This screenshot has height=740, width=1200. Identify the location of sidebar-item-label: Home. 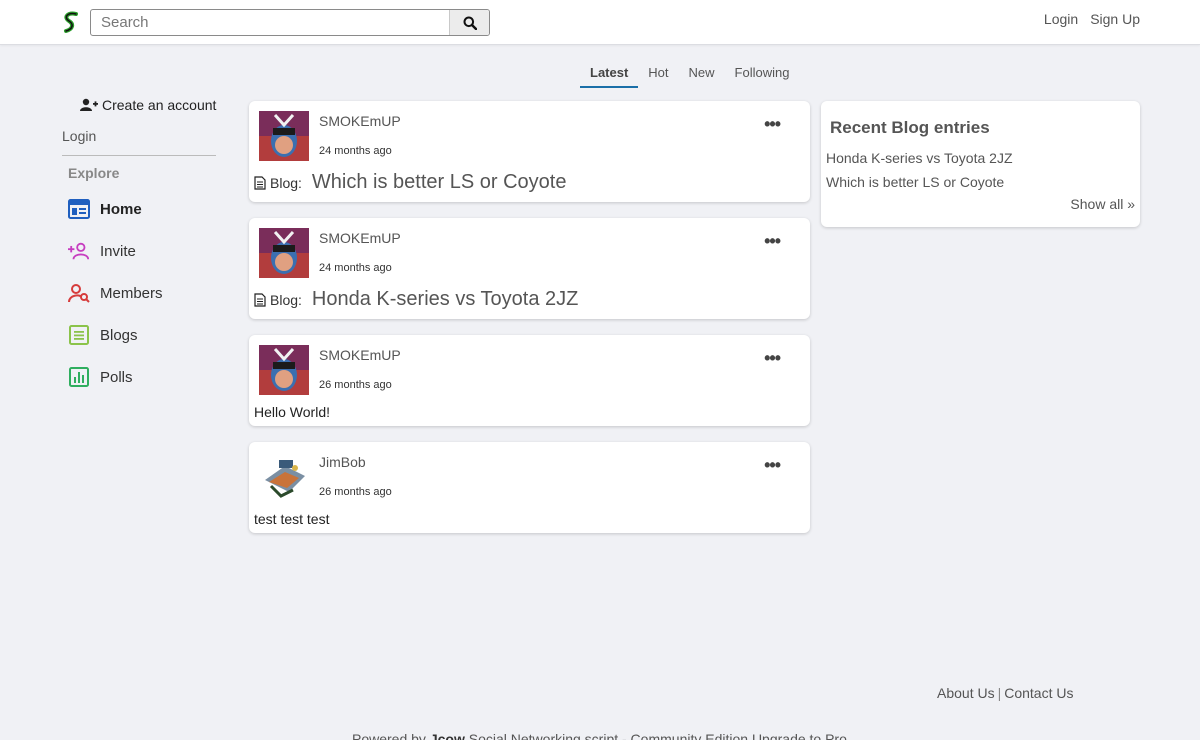
(121, 209).